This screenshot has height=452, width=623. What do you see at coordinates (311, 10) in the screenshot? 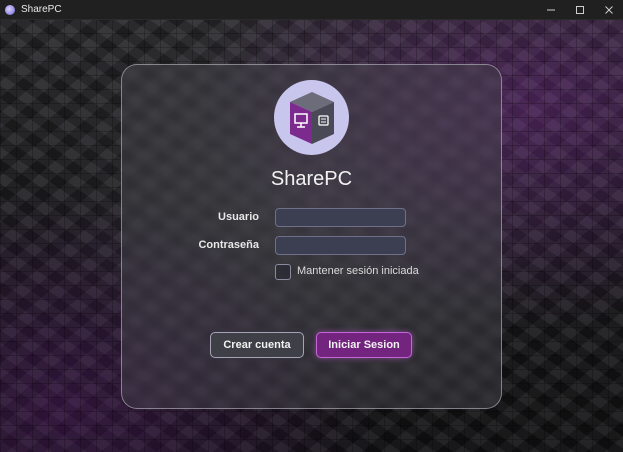
I see `title-bar: SharePC` at bounding box center [311, 10].